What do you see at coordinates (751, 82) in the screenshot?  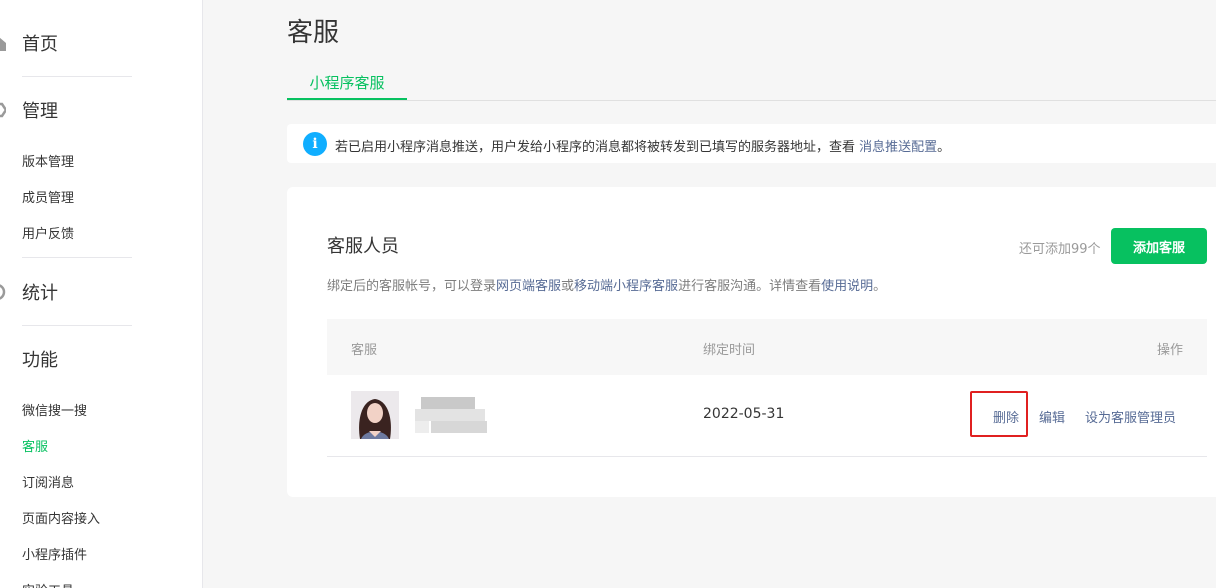 I see `tab-bar: 小程序客服` at bounding box center [751, 82].